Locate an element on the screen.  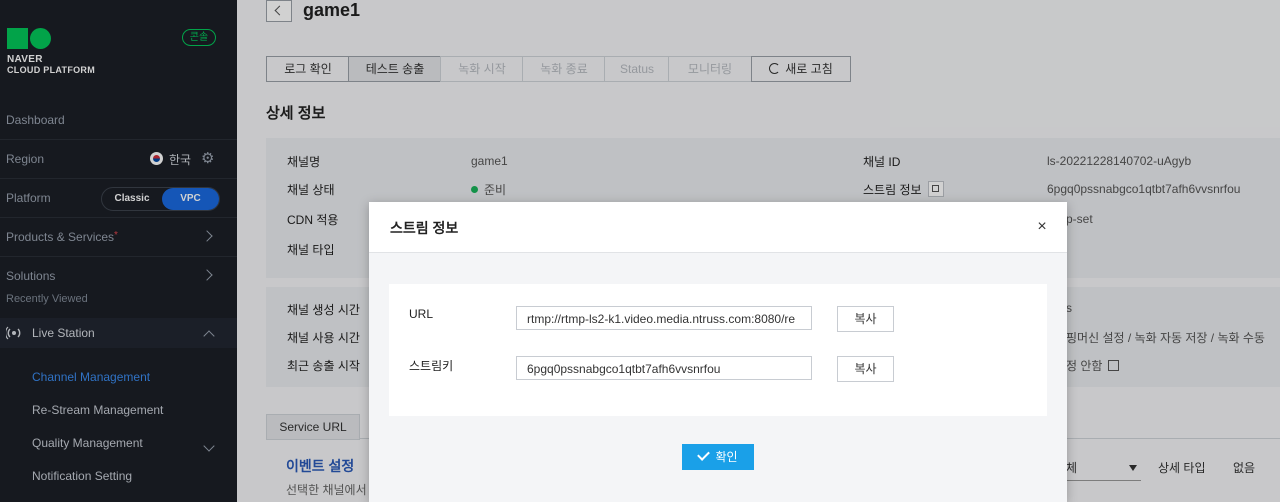
modal-header: 스트림 정보 × is located at coordinates (718, 227).